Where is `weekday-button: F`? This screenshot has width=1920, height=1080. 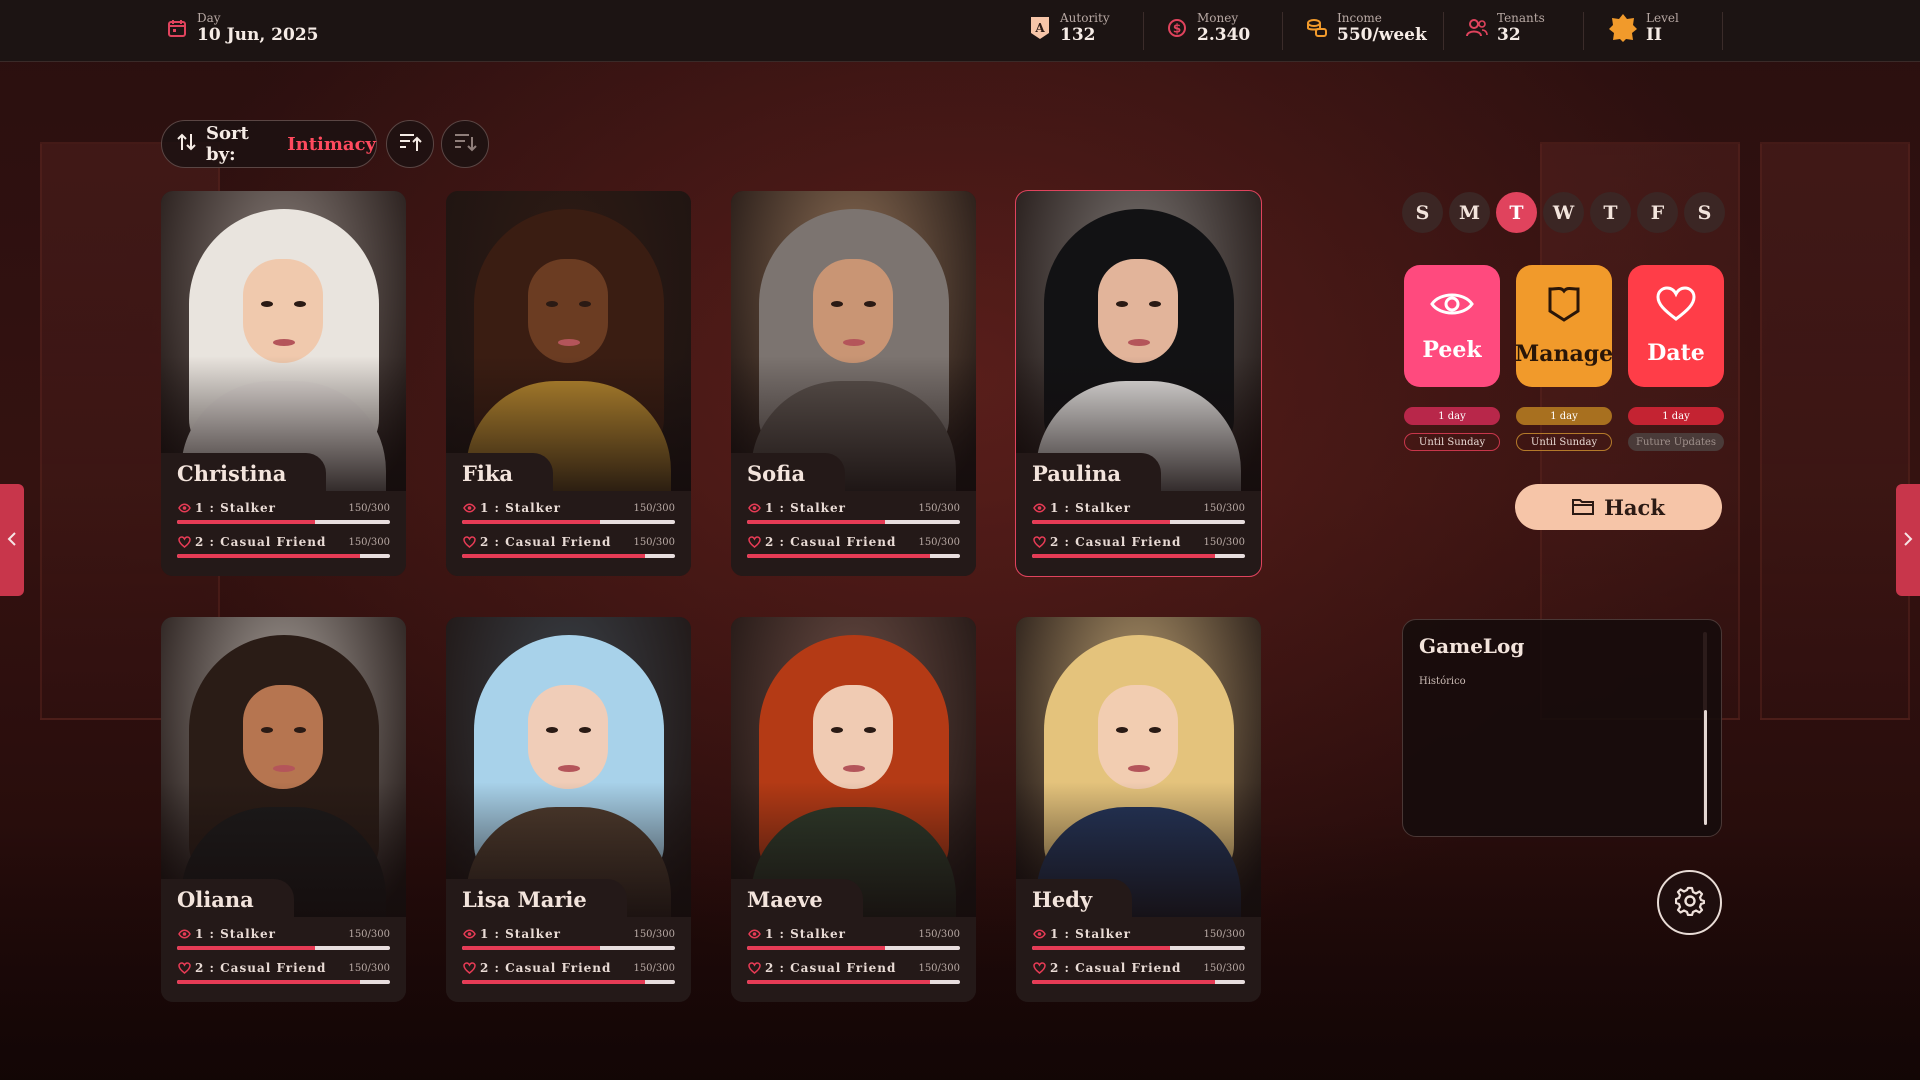
weekday-button: F is located at coordinates (1657, 212).